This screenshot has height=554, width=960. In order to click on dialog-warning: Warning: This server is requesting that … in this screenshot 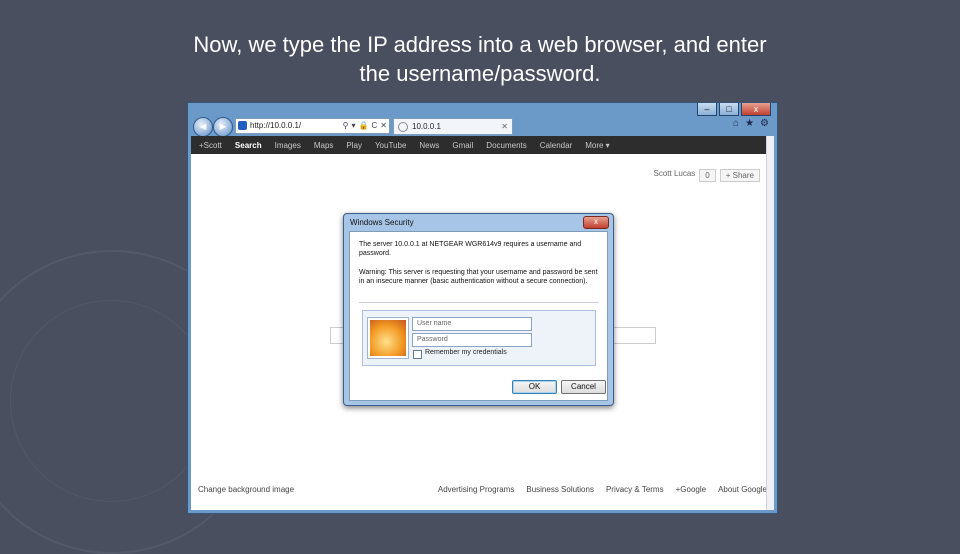, I will do `click(478, 277)`.